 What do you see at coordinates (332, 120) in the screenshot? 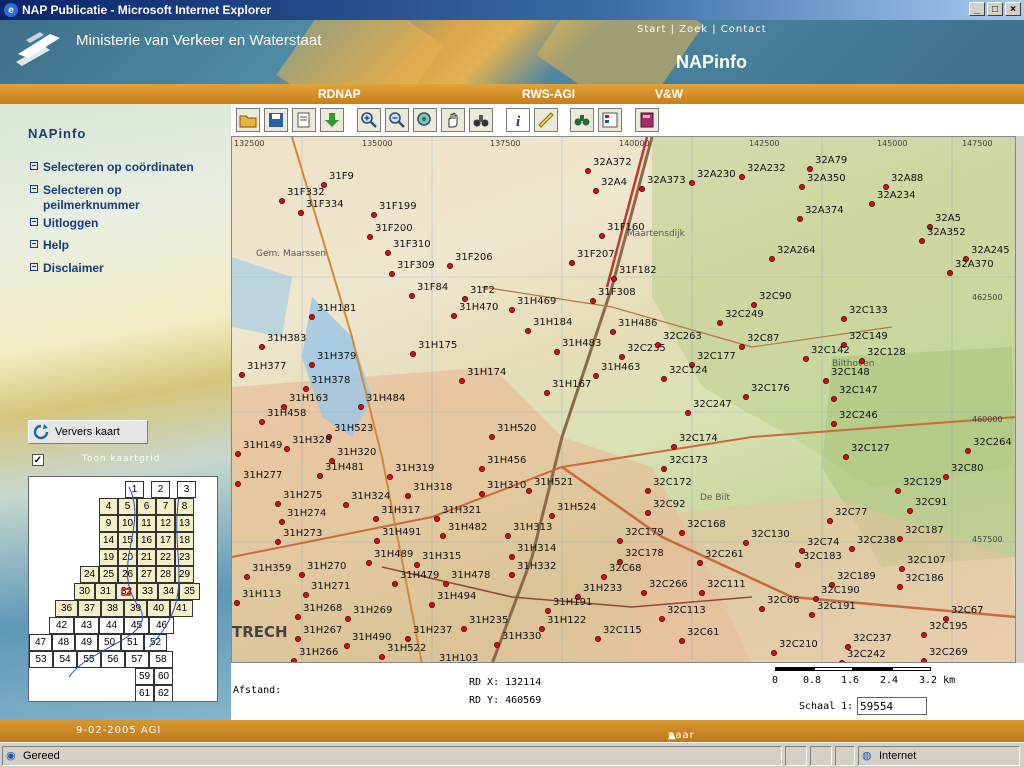
I see `download-button` at bounding box center [332, 120].